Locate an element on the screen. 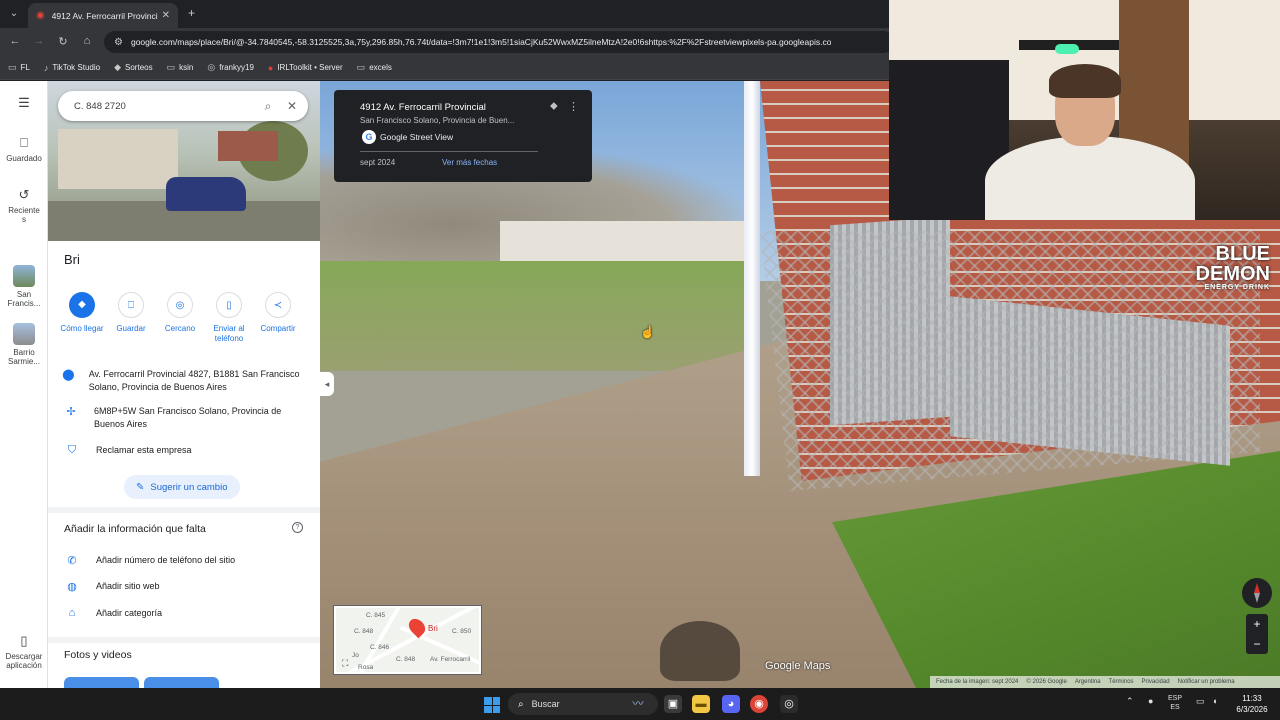  save-button: ⎕ Guardar is located at coordinates (131, 318).